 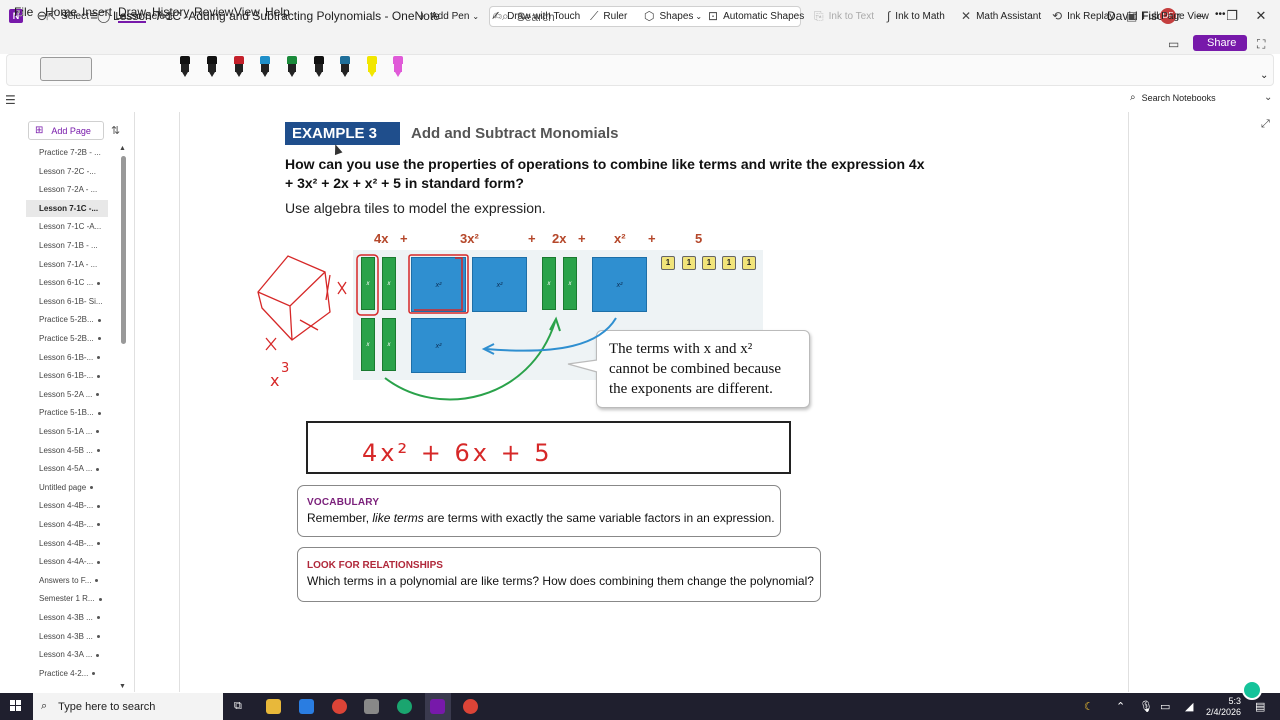 What do you see at coordinates (16, 706) in the screenshot?
I see `windows-start-icon` at bounding box center [16, 706].